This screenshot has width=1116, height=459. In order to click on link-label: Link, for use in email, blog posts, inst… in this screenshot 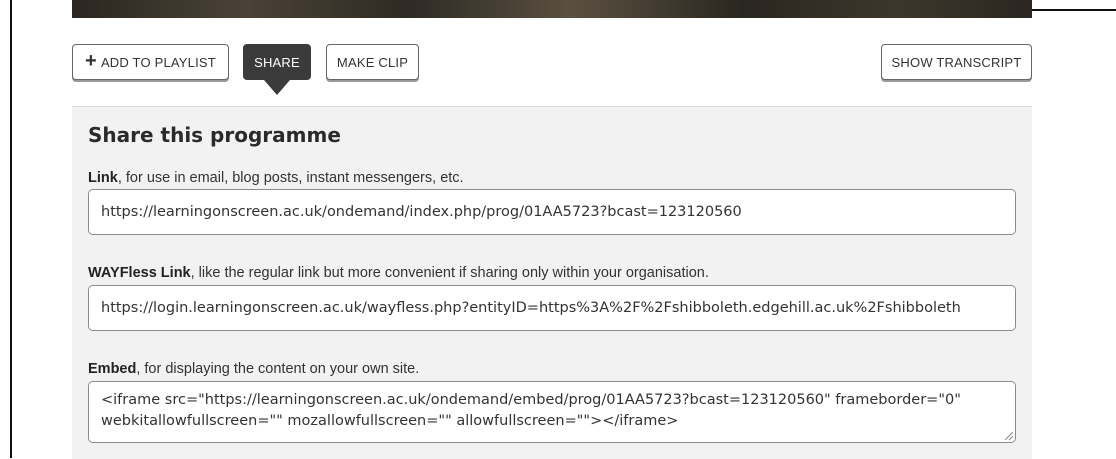, I will do `click(276, 178)`.